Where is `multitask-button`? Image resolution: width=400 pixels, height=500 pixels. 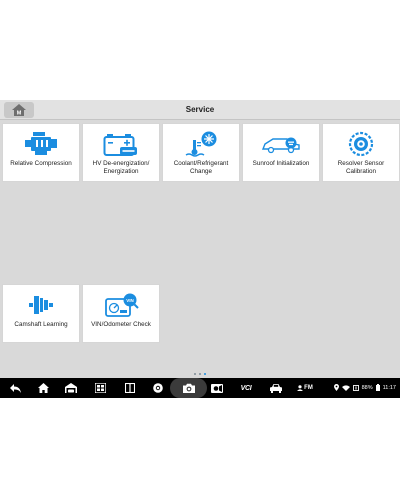 multitask-button is located at coordinates (130, 388).